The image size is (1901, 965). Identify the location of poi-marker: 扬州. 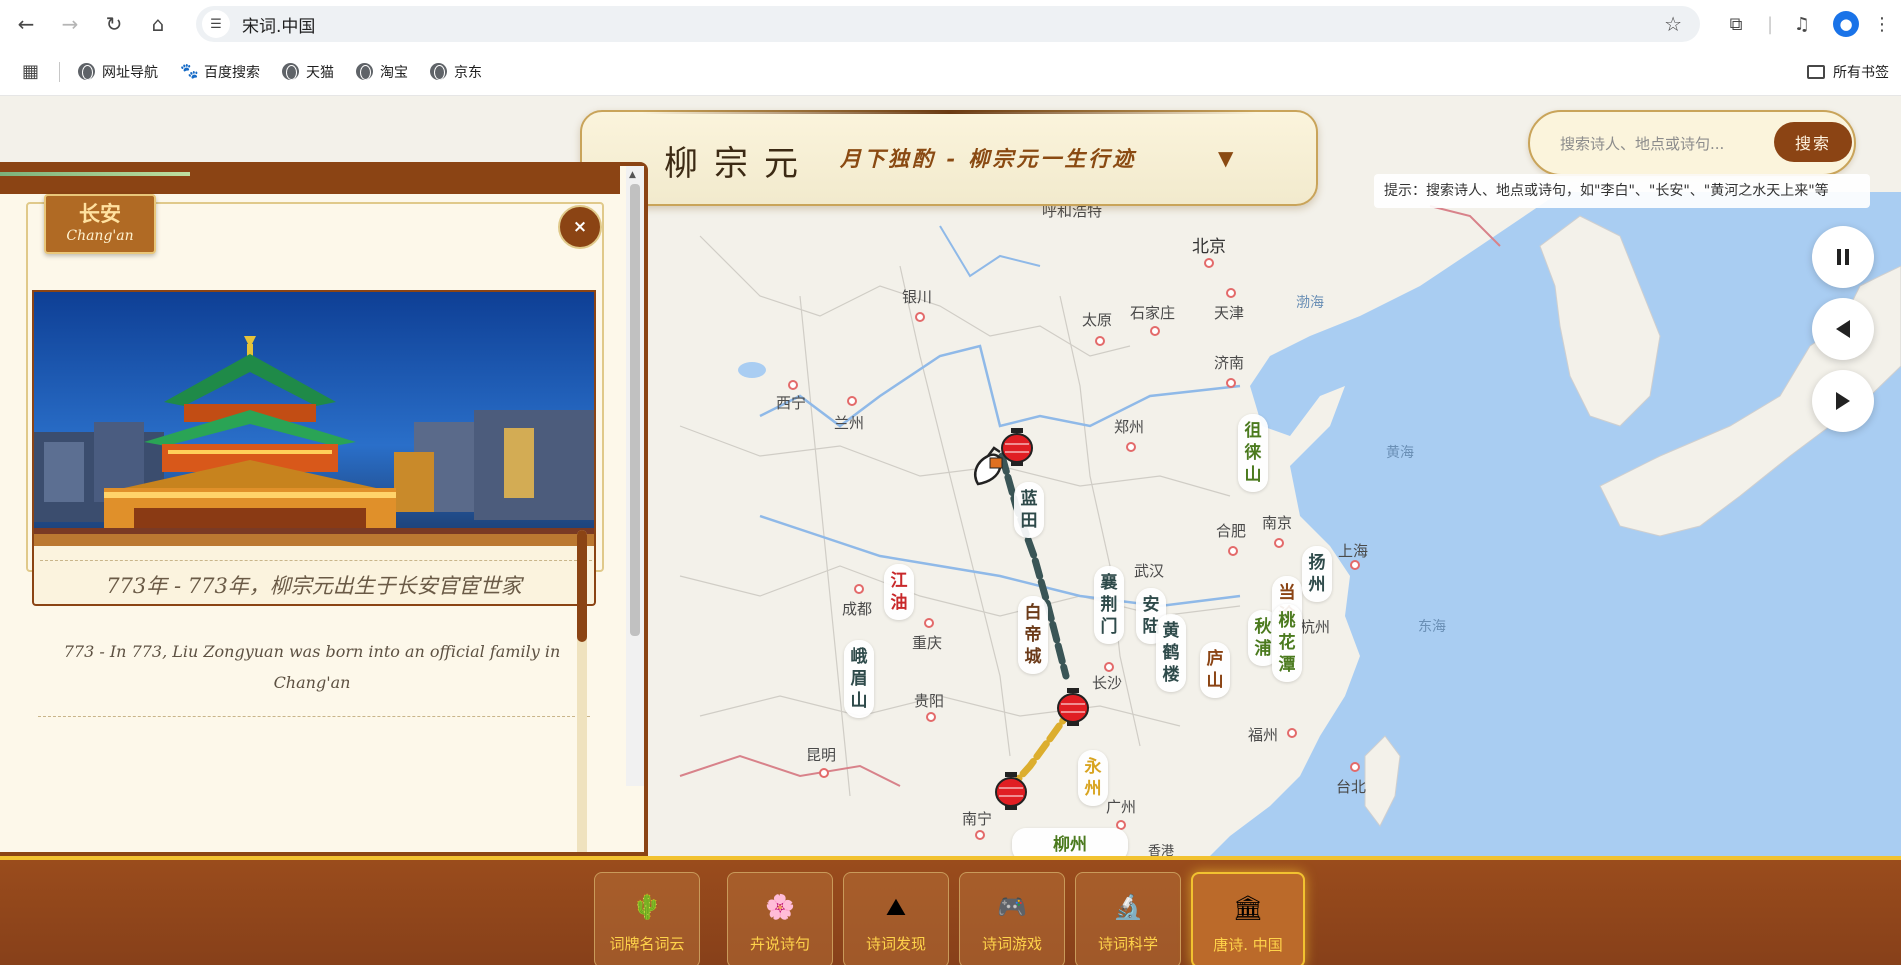
(1317, 574).